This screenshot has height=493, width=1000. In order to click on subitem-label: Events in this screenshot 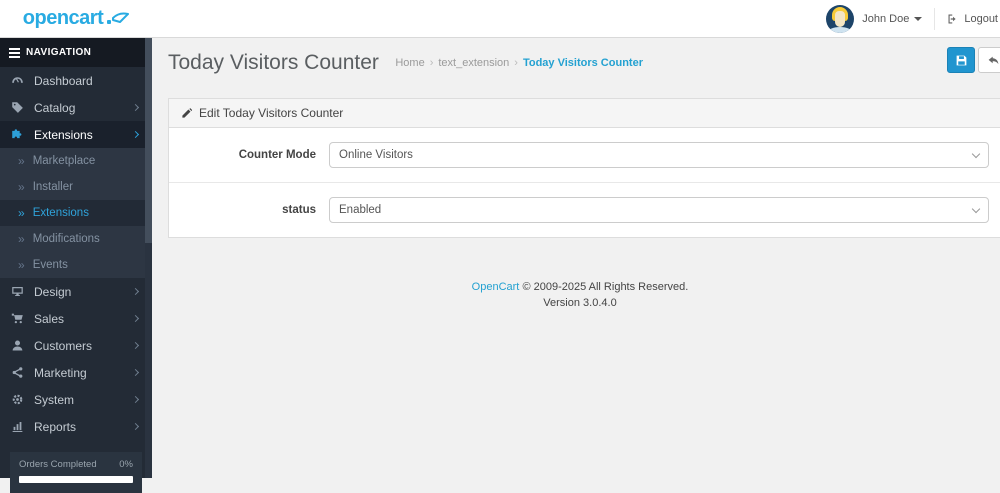, I will do `click(50, 265)`.